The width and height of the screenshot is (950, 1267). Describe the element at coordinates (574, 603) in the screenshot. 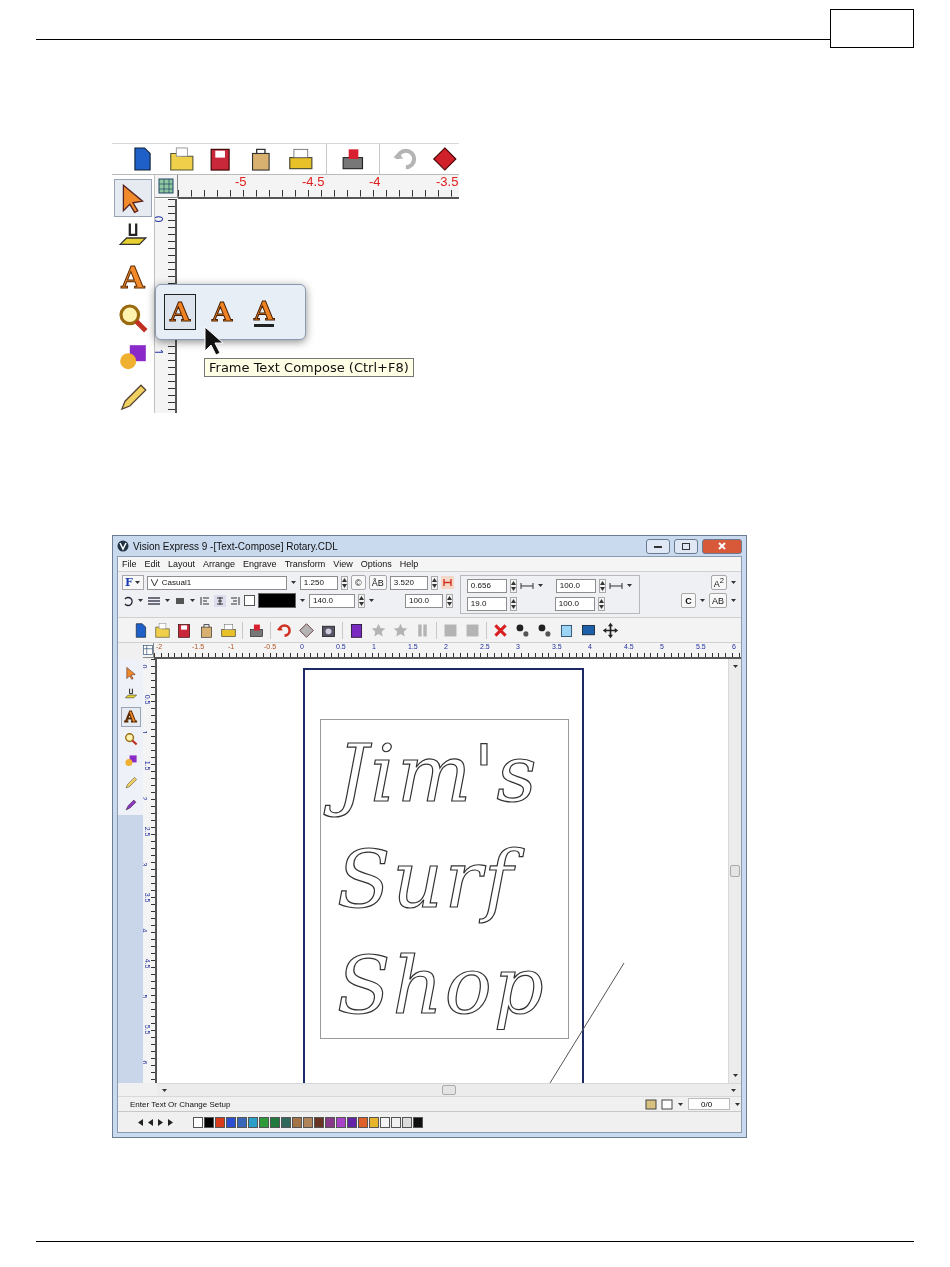

I see `vertical-scale-field: 100.0` at that location.